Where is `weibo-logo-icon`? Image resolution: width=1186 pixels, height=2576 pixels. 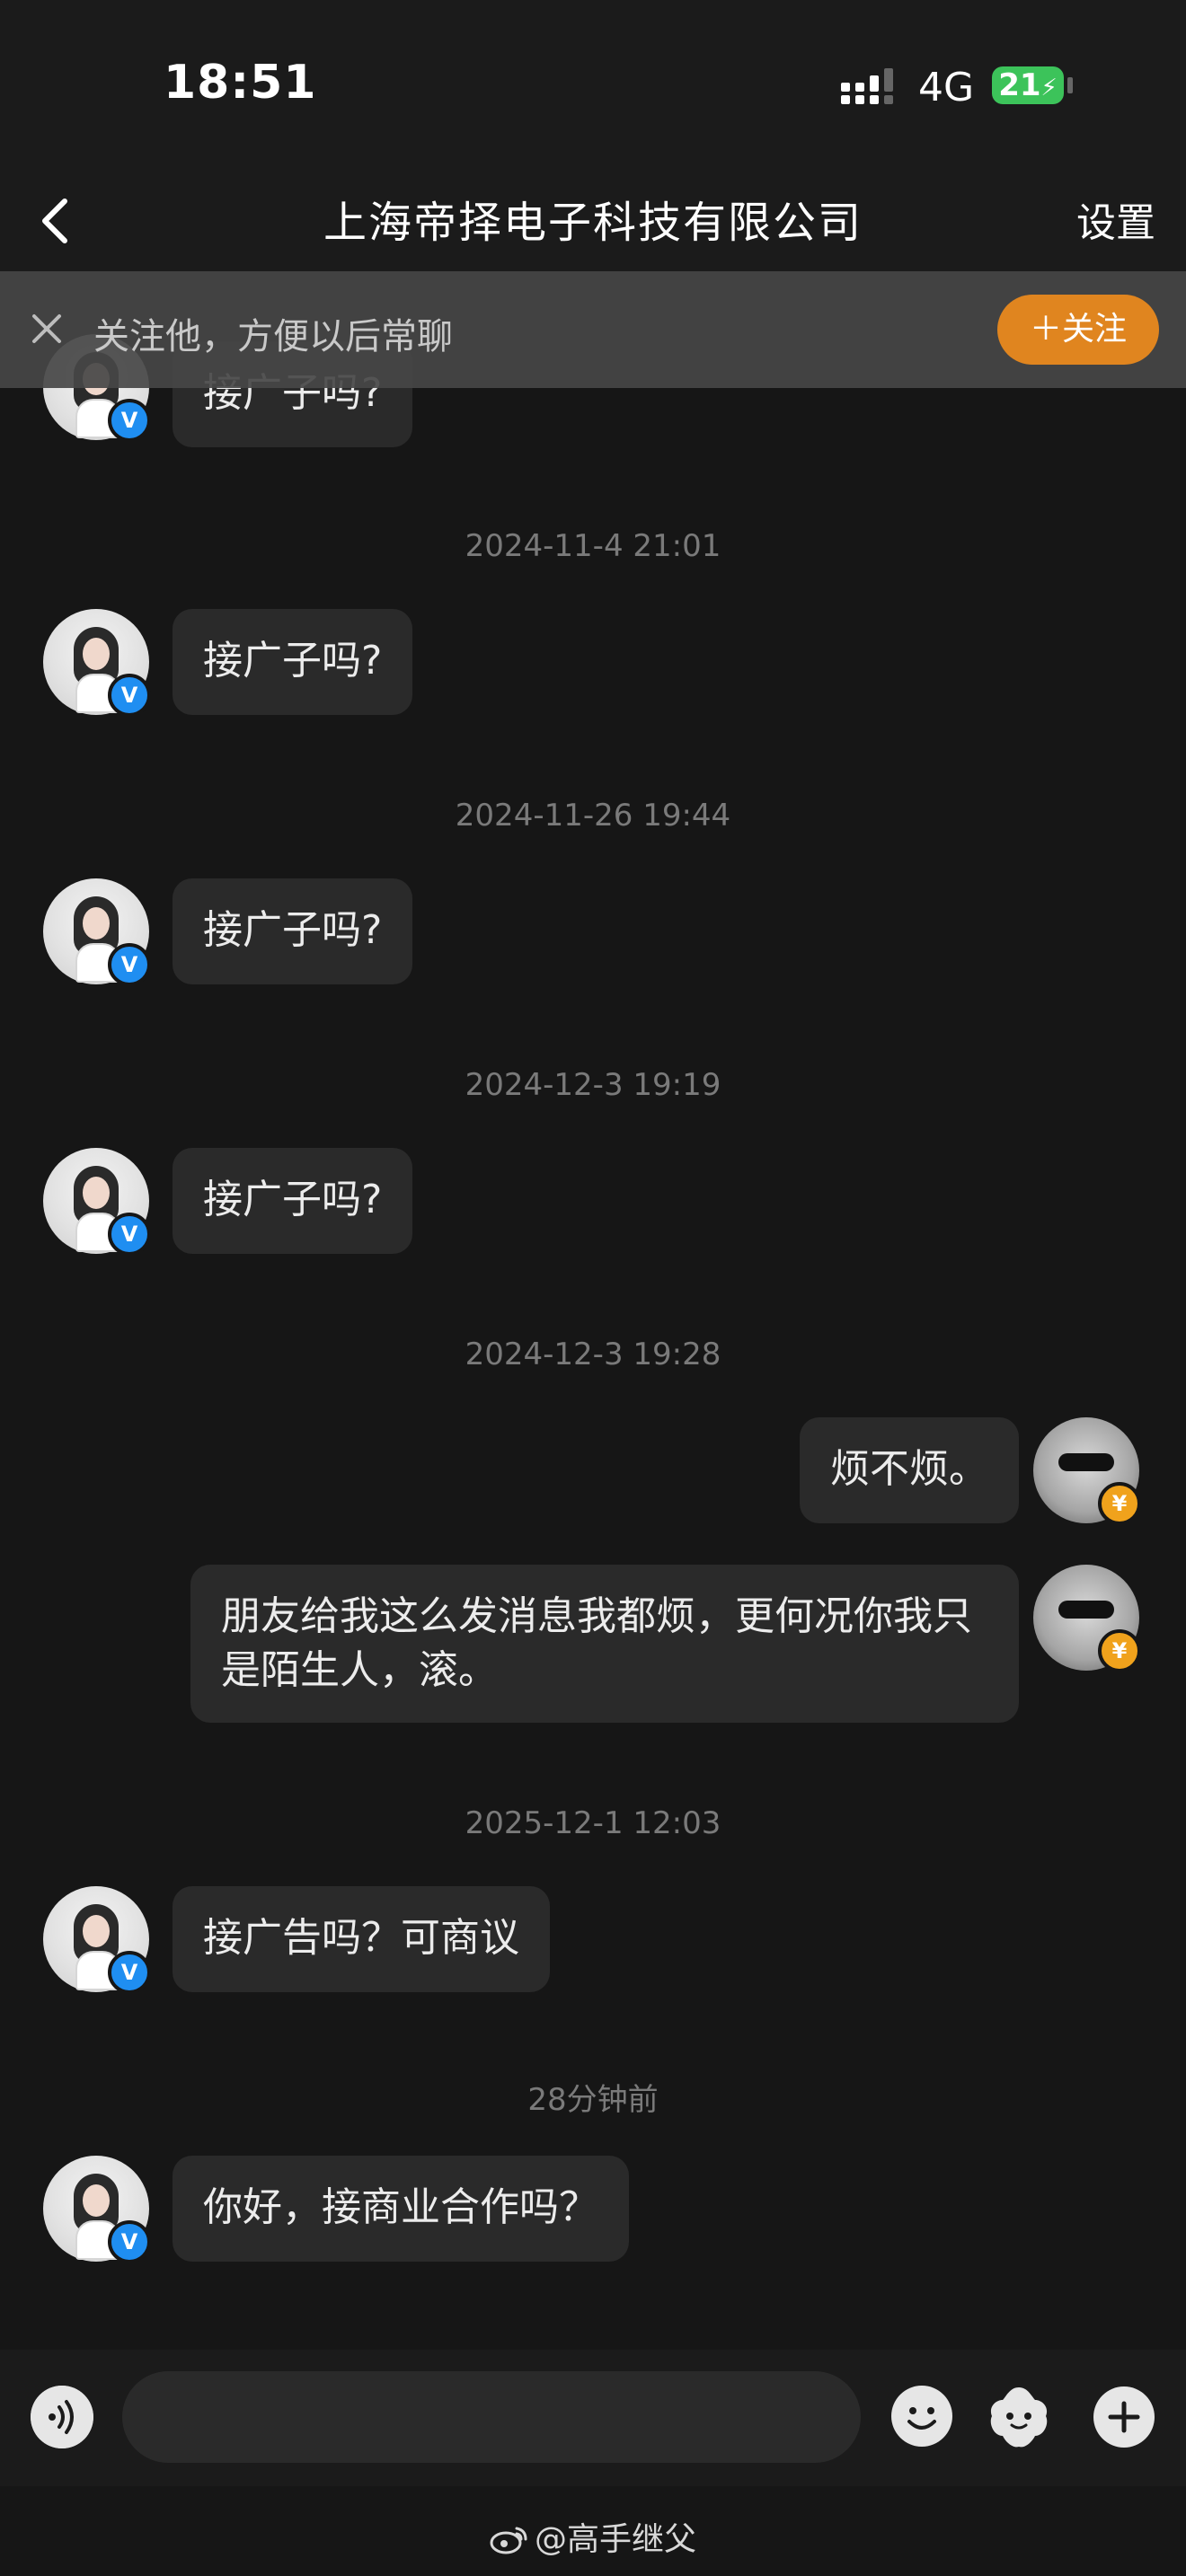 weibo-logo-icon is located at coordinates (508, 2540).